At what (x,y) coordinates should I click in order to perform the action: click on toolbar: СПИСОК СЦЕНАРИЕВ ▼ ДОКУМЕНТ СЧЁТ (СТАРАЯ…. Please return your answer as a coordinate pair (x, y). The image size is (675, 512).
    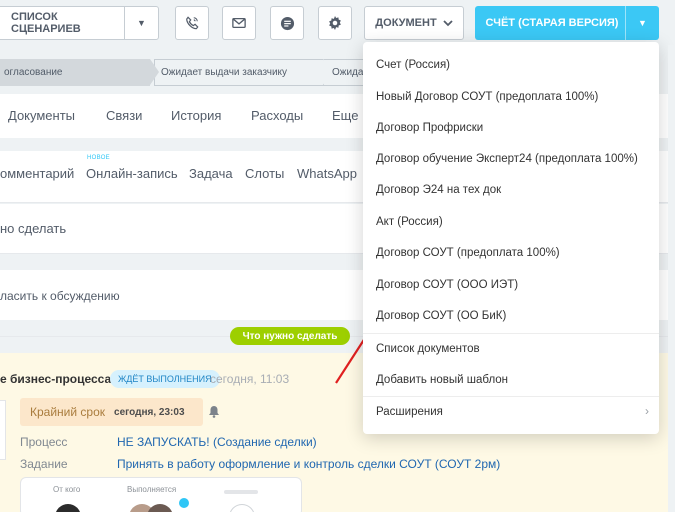
    Looking at the image, I should click on (337, 22).